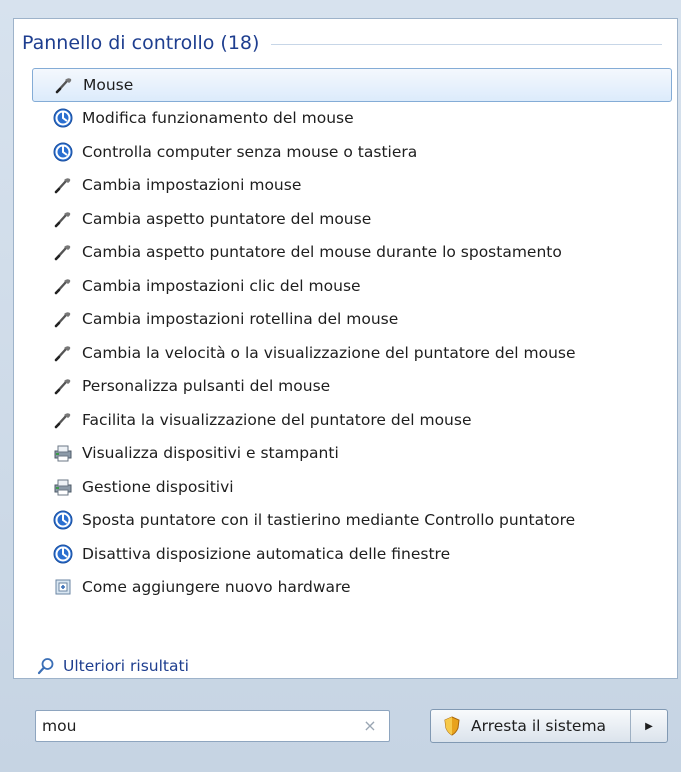  What do you see at coordinates (218, 118) in the screenshot?
I see `result-label: Modifica funzionamento del mouse` at bounding box center [218, 118].